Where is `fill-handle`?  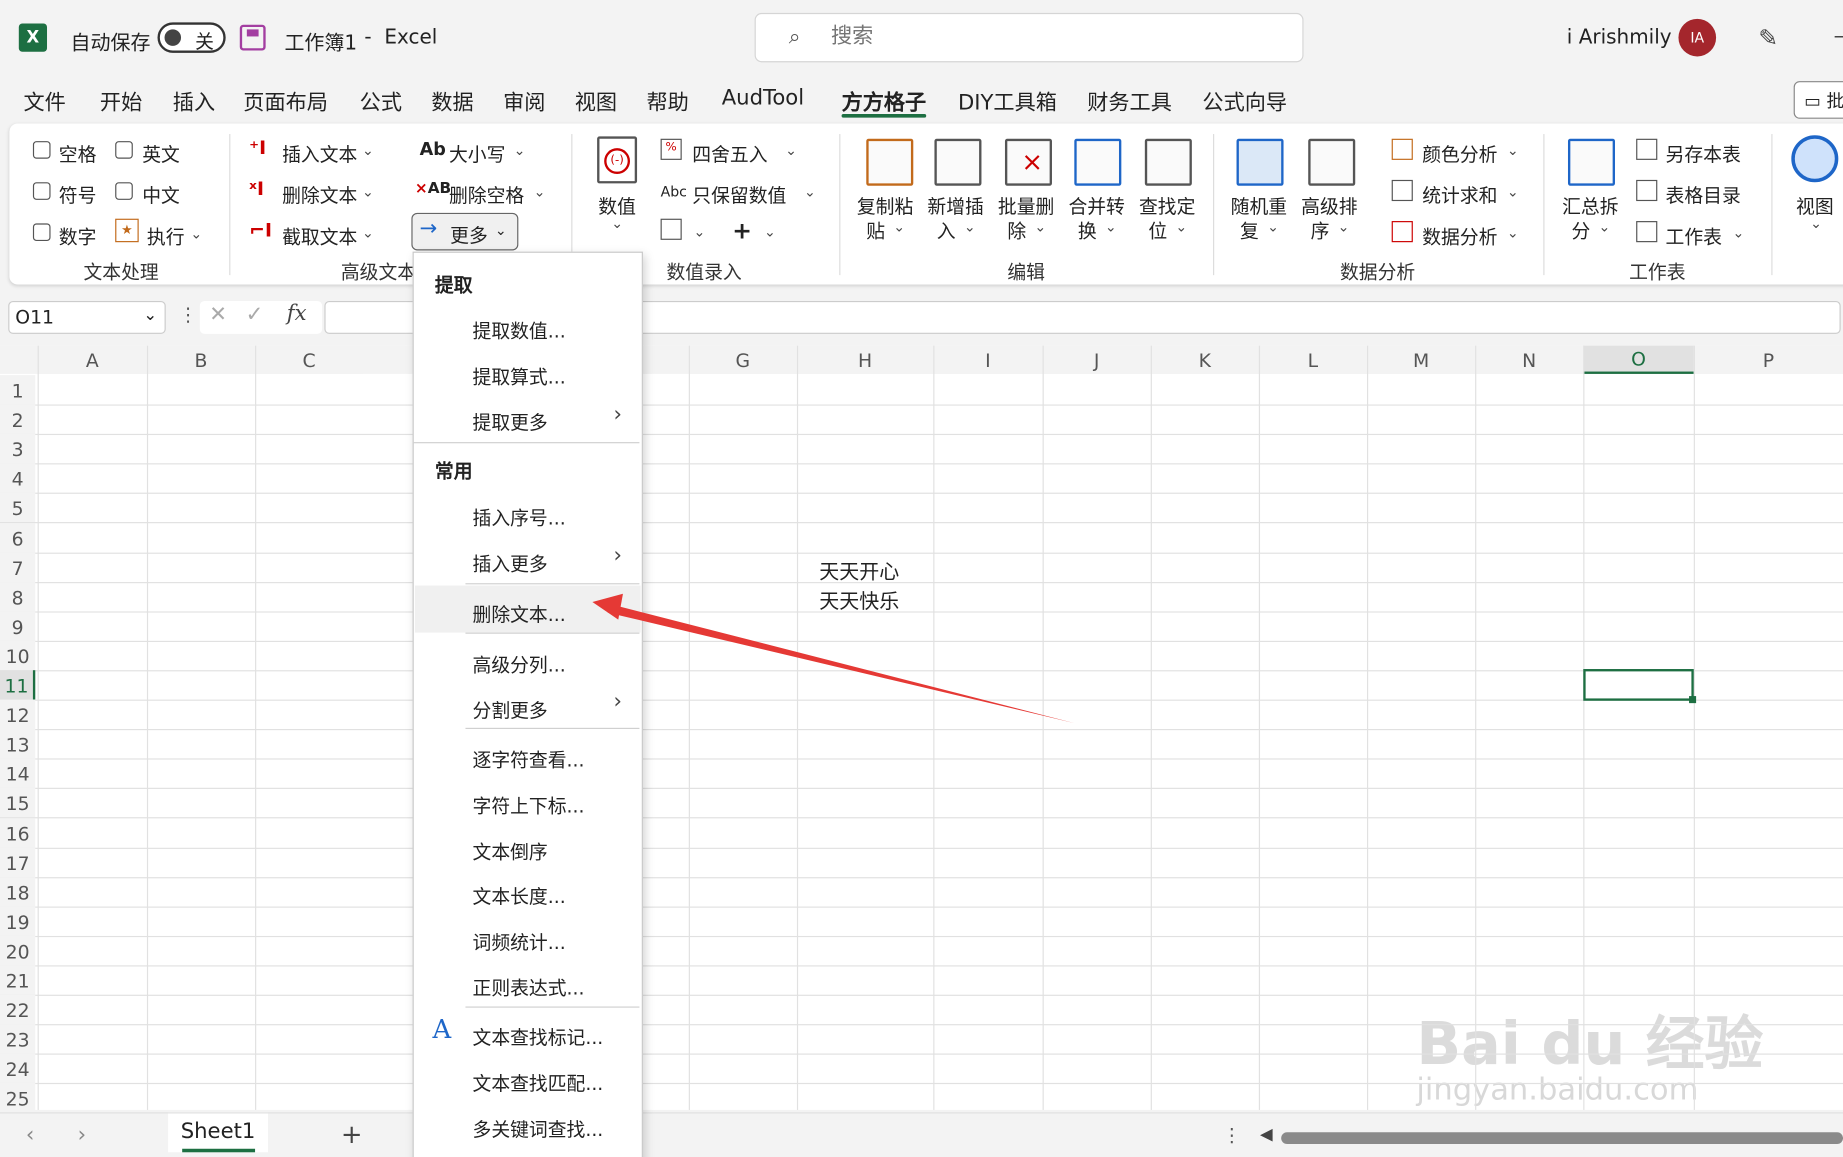
fill-handle is located at coordinates (1693, 700).